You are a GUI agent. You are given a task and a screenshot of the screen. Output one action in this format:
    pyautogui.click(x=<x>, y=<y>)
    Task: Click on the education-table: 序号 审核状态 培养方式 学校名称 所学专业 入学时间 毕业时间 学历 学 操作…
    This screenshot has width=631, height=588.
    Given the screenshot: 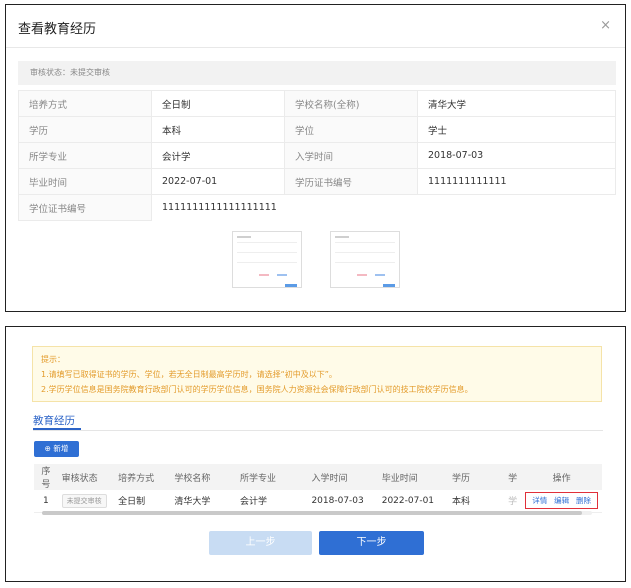 What is the action you would take?
    pyautogui.click(x=318, y=488)
    